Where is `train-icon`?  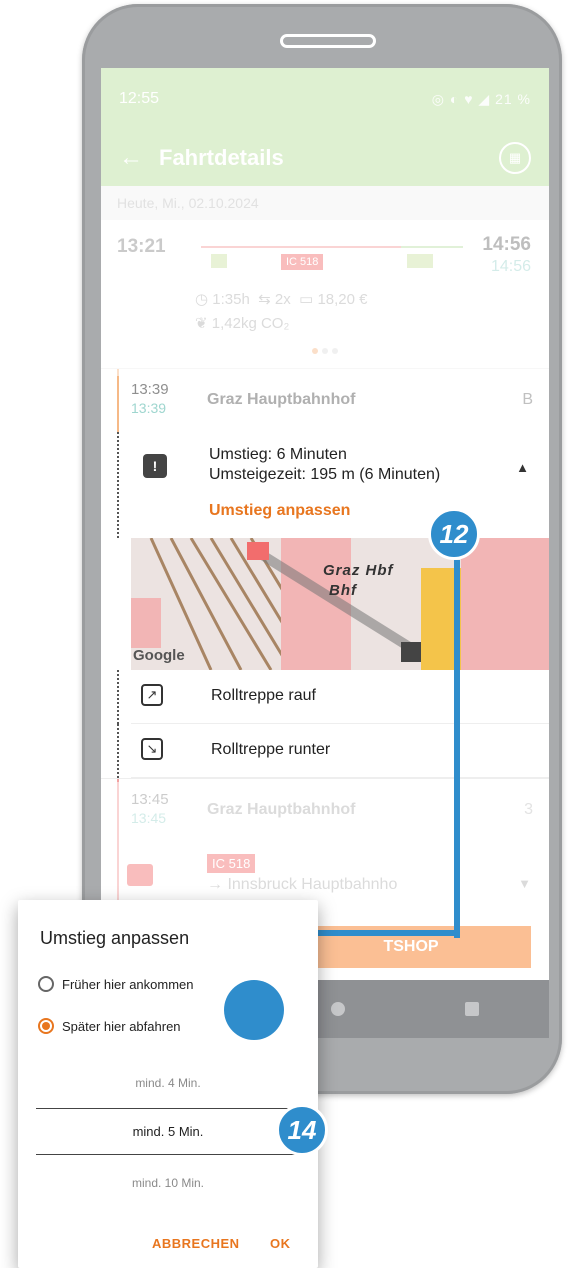 train-icon is located at coordinates (140, 875).